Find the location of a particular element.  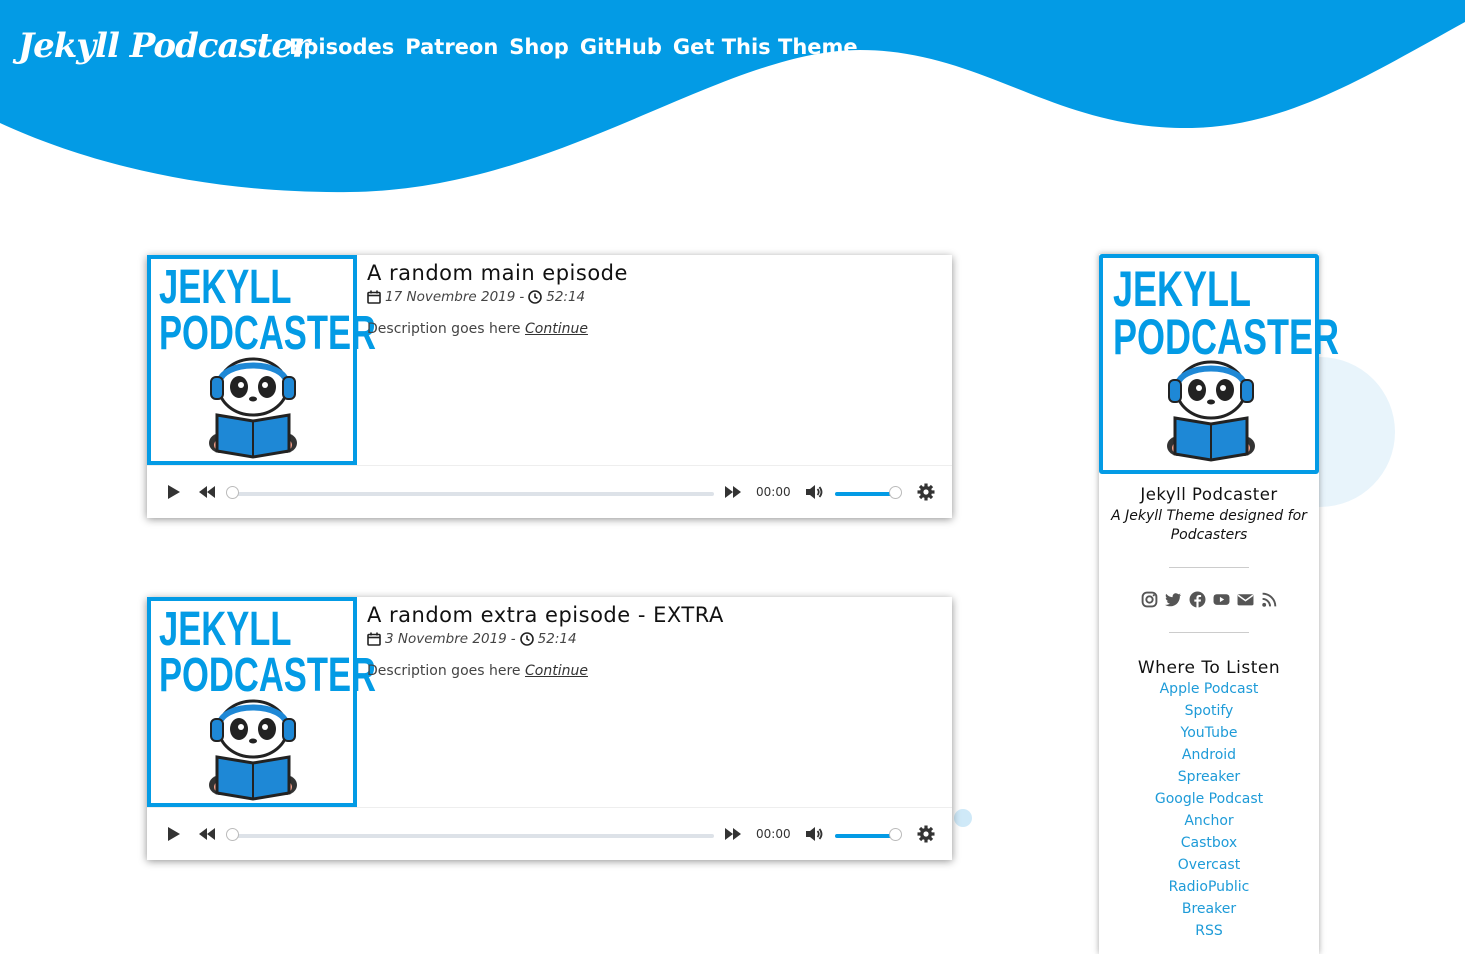

listen-link-anchor: Anchor is located at coordinates (1209, 823).